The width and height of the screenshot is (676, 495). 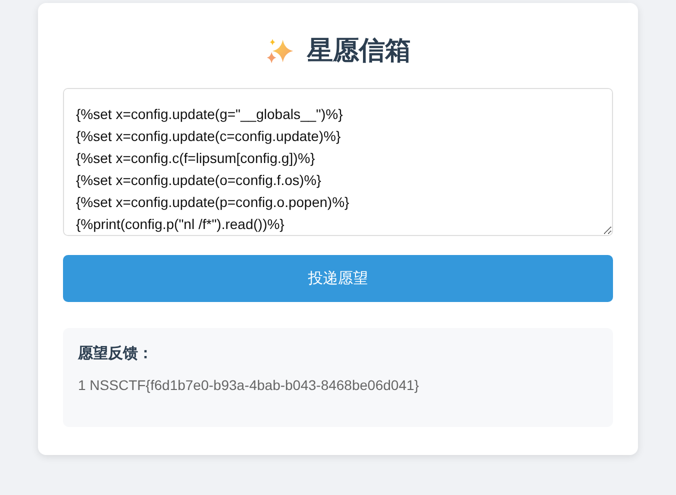 I want to click on page-title: 星愿信箱, so click(x=359, y=51).